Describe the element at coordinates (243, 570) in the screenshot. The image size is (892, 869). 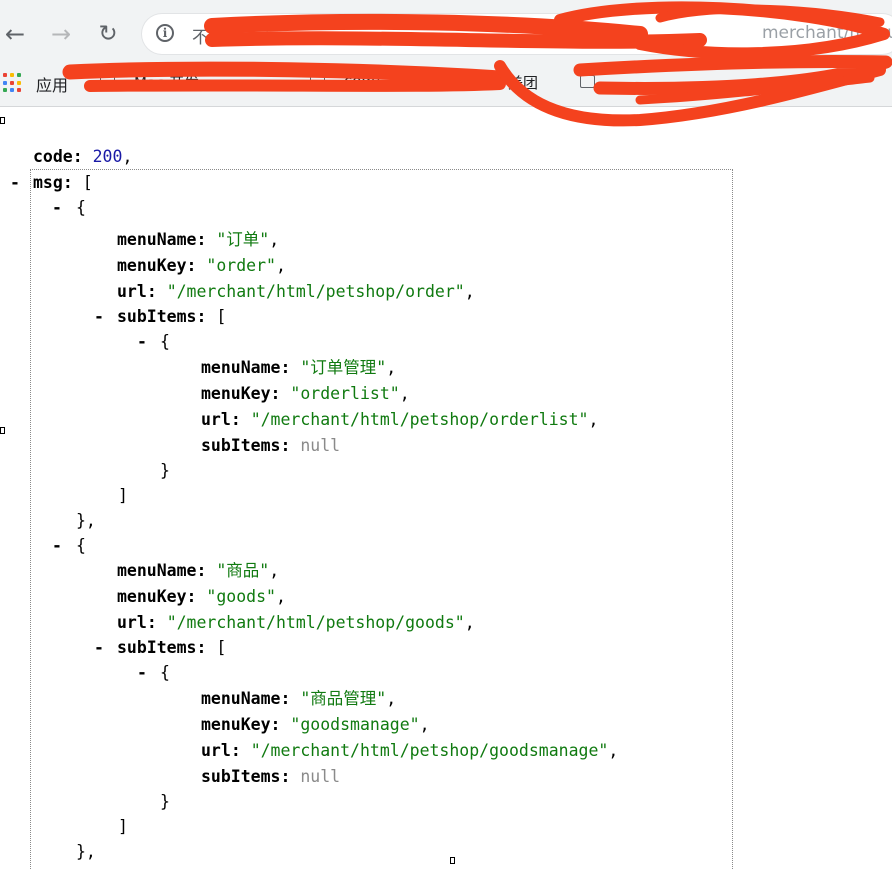
I see `json-string: "商品"` at that location.